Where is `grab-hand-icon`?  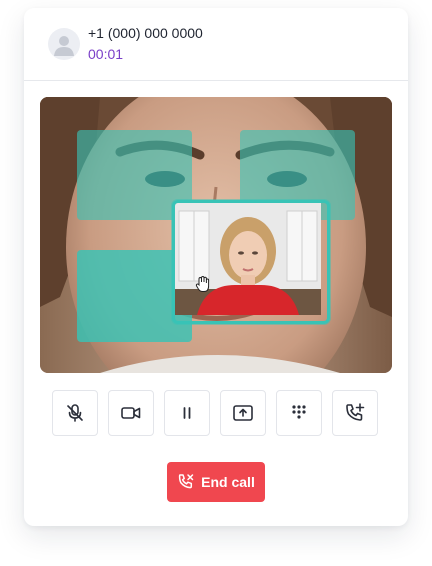 grab-hand-icon is located at coordinates (202, 283).